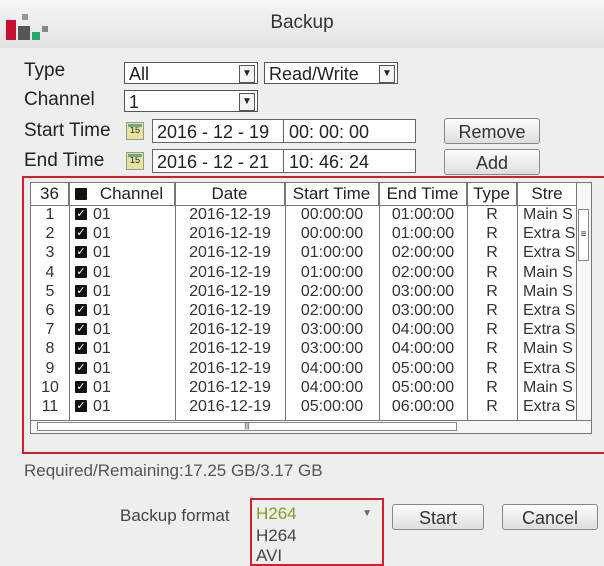 Image resolution: width=604 pixels, height=566 pixels. I want to click on table-row: 11 01 2016-12-19 05:00:00 06:00:00 R Extra S ✓, so click(311, 406).